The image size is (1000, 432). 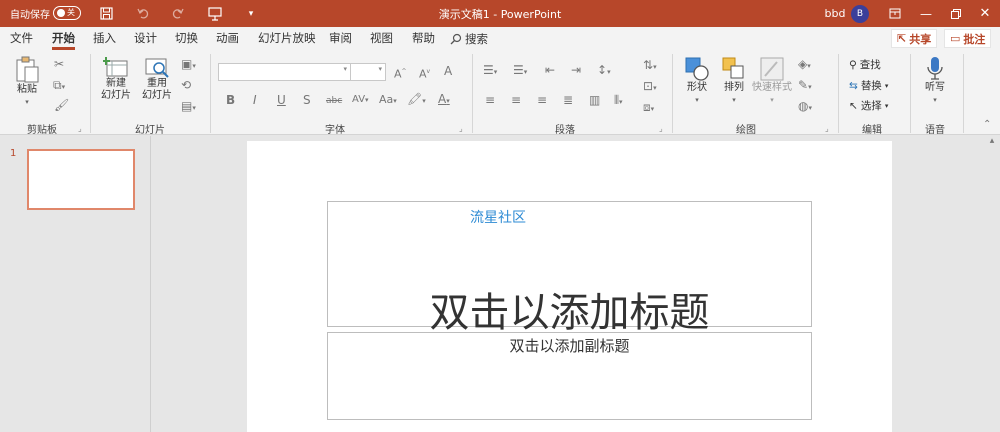 What do you see at coordinates (400, 73) in the screenshot?
I see `grow-font-icon: A^` at bounding box center [400, 73].